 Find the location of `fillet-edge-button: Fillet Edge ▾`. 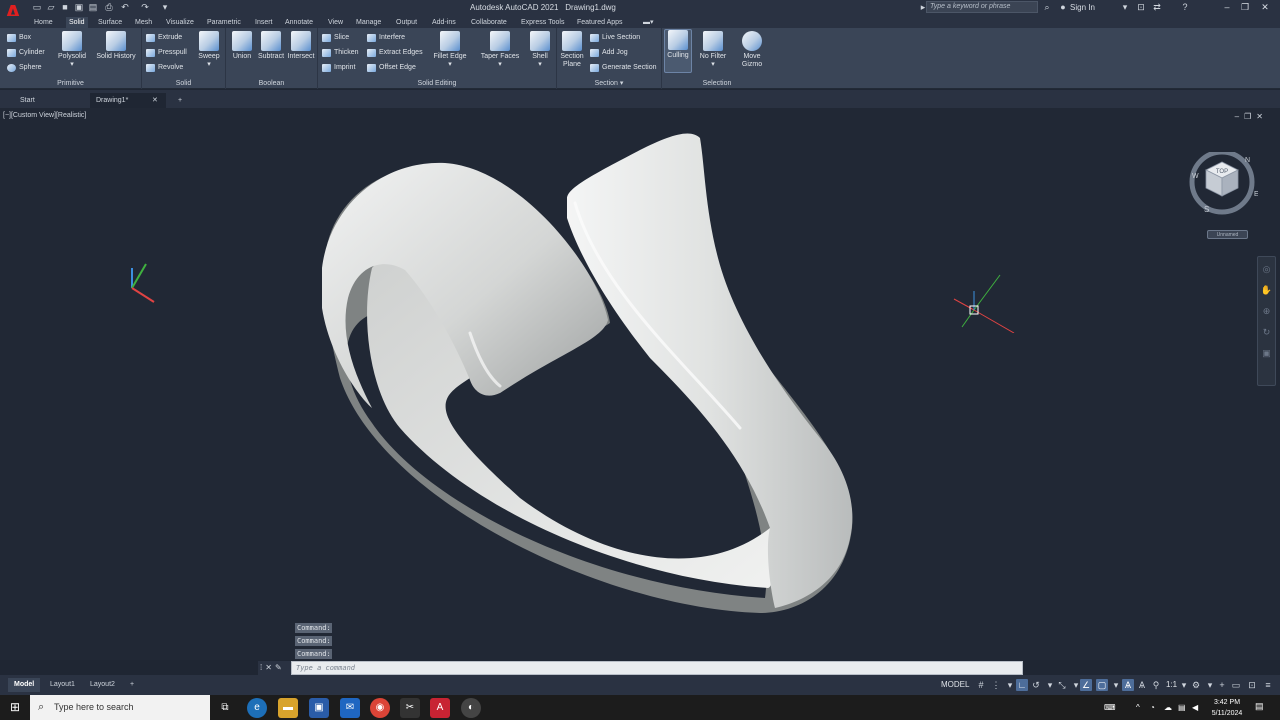

fillet-edge-button: Fillet Edge ▾ is located at coordinates (450, 50).